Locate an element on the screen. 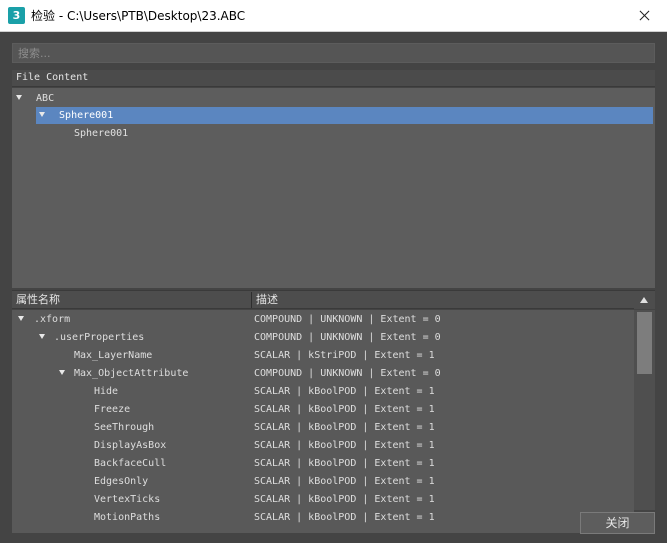 The image size is (667, 543). tree-item-sphere001-parent: Sphere001 is located at coordinates (344, 115).